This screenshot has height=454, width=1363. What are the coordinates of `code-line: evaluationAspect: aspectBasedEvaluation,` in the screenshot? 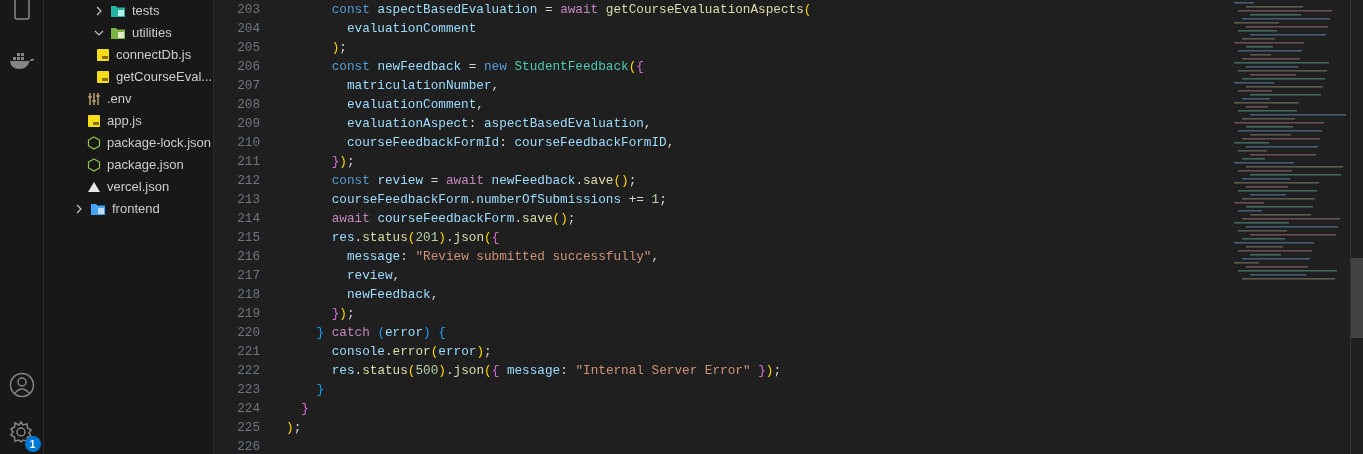 It's located at (498, 123).